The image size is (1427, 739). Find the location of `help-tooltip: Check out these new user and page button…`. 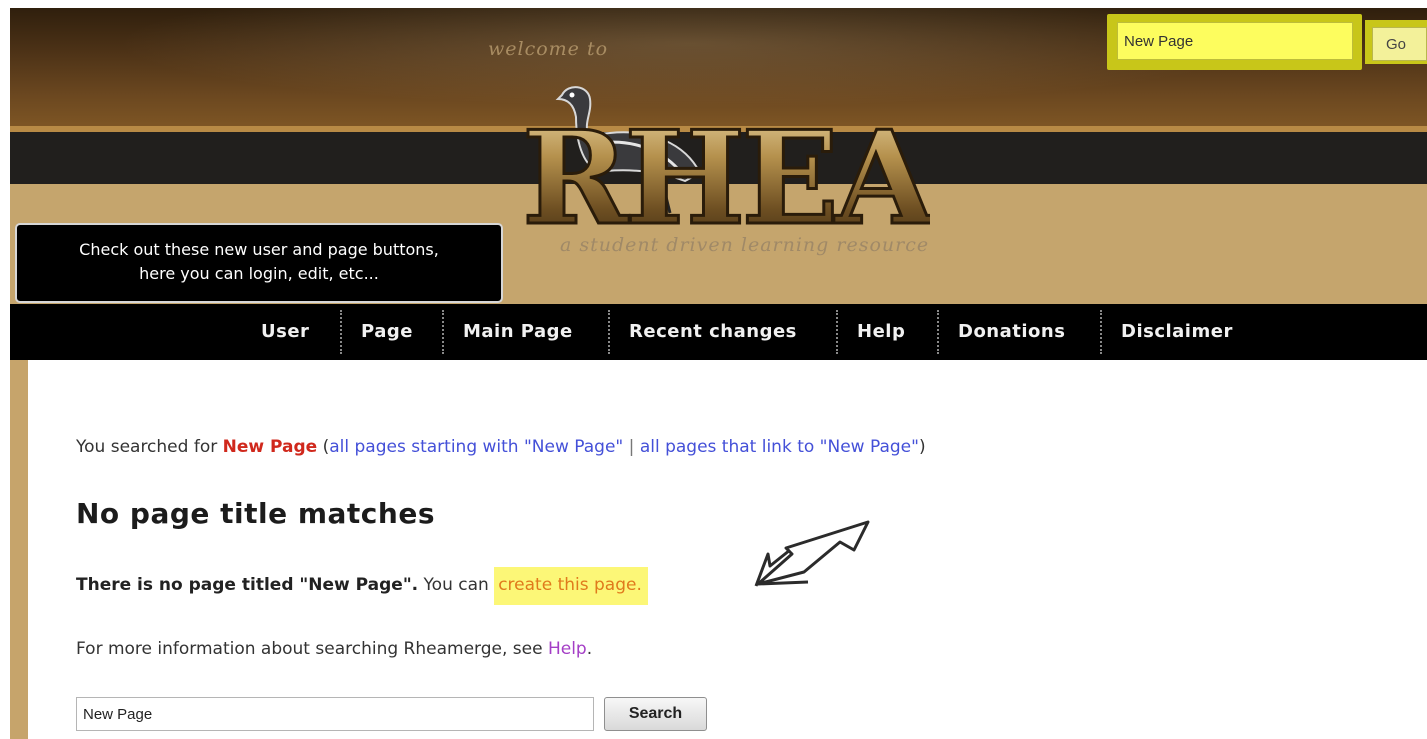

help-tooltip: Check out these new user and page button… is located at coordinates (259, 263).